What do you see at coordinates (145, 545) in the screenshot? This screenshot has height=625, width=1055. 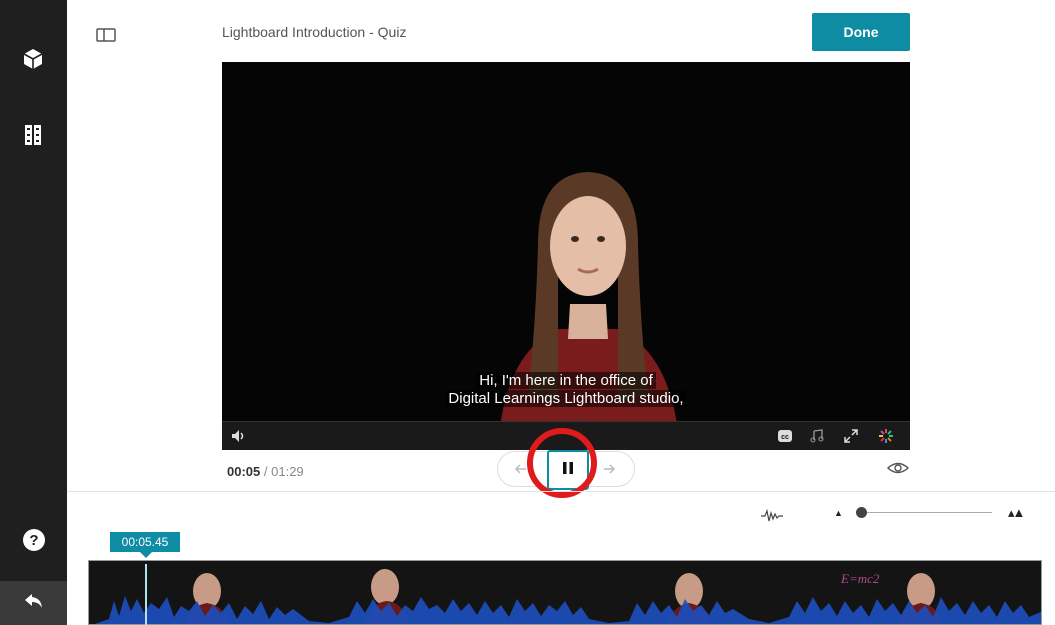 I see `playhead-time-label: 00:05.45` at bounding box center [145, 545].